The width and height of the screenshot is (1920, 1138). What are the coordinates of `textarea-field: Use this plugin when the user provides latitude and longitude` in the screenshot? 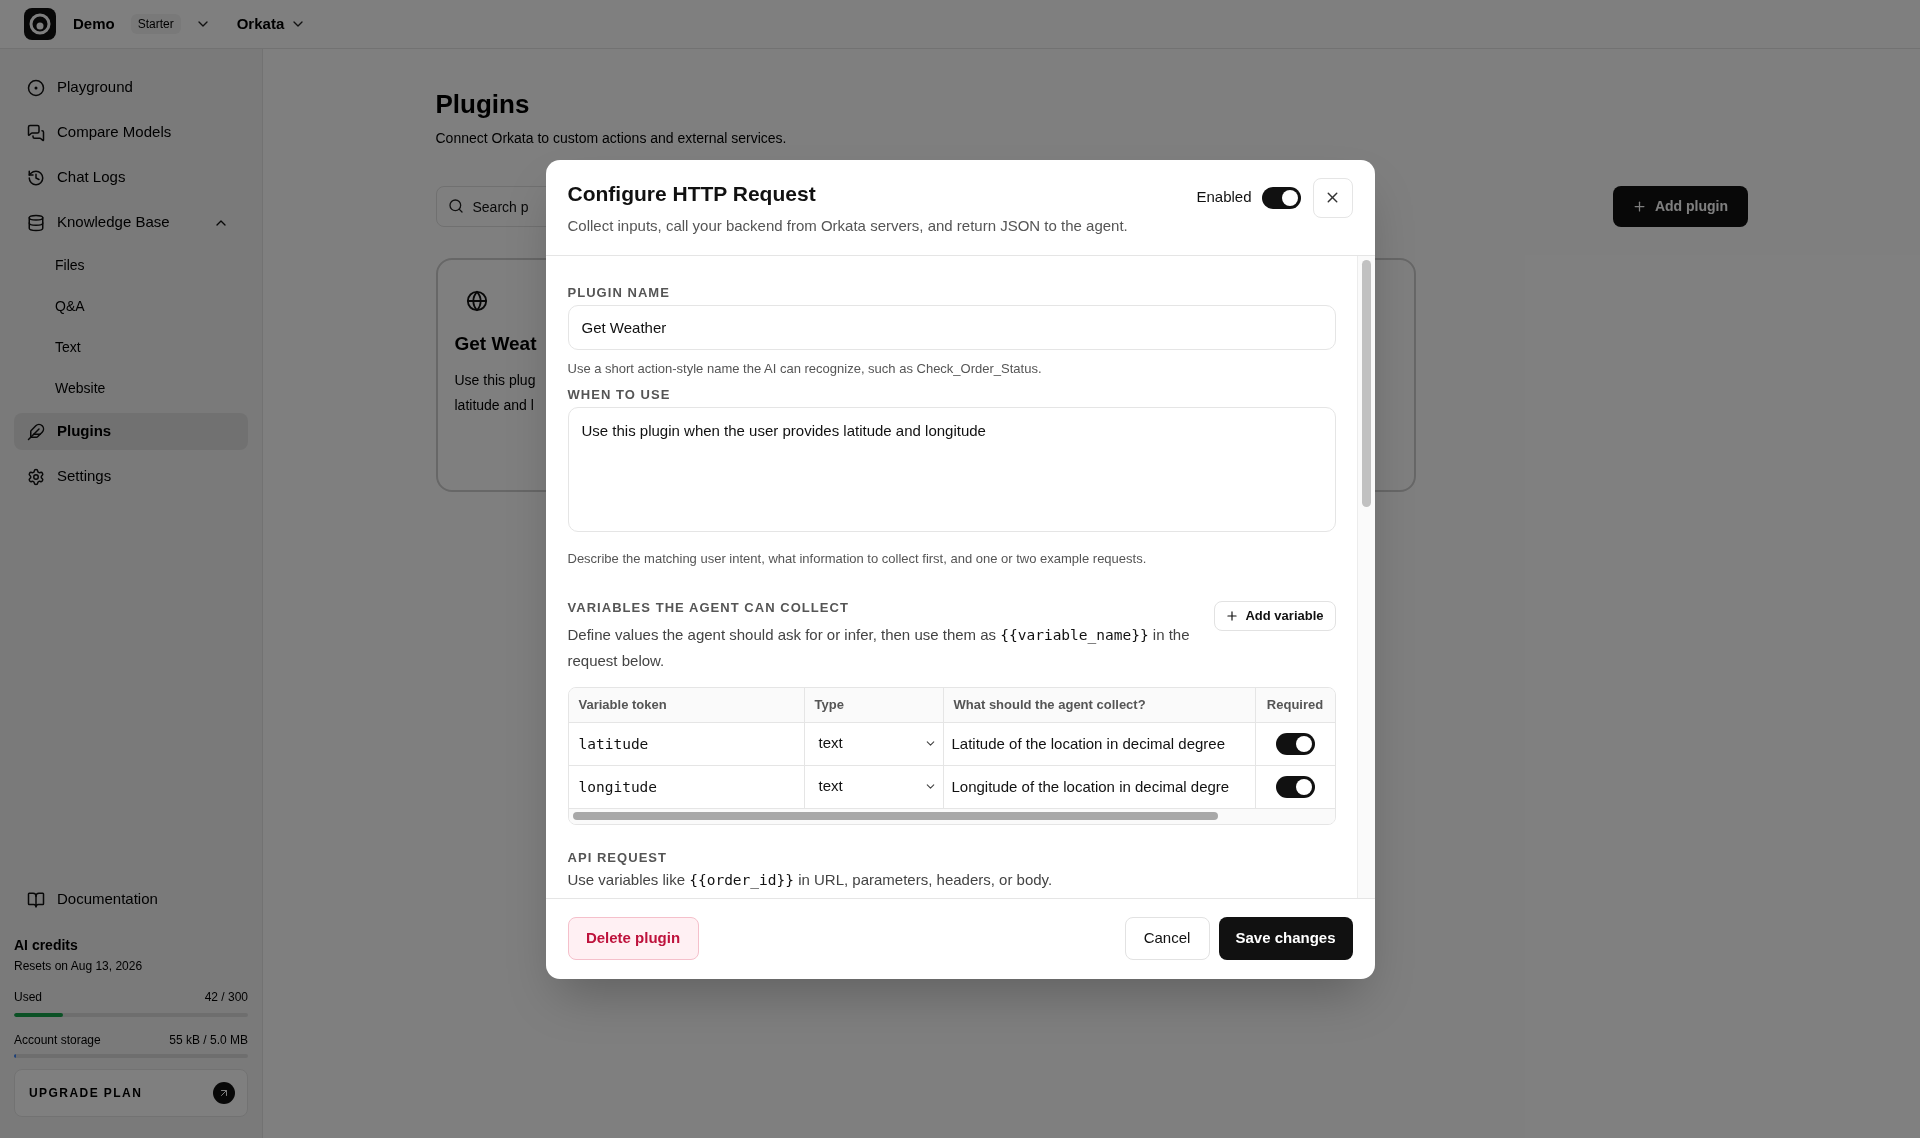 It's located at (951, 469).